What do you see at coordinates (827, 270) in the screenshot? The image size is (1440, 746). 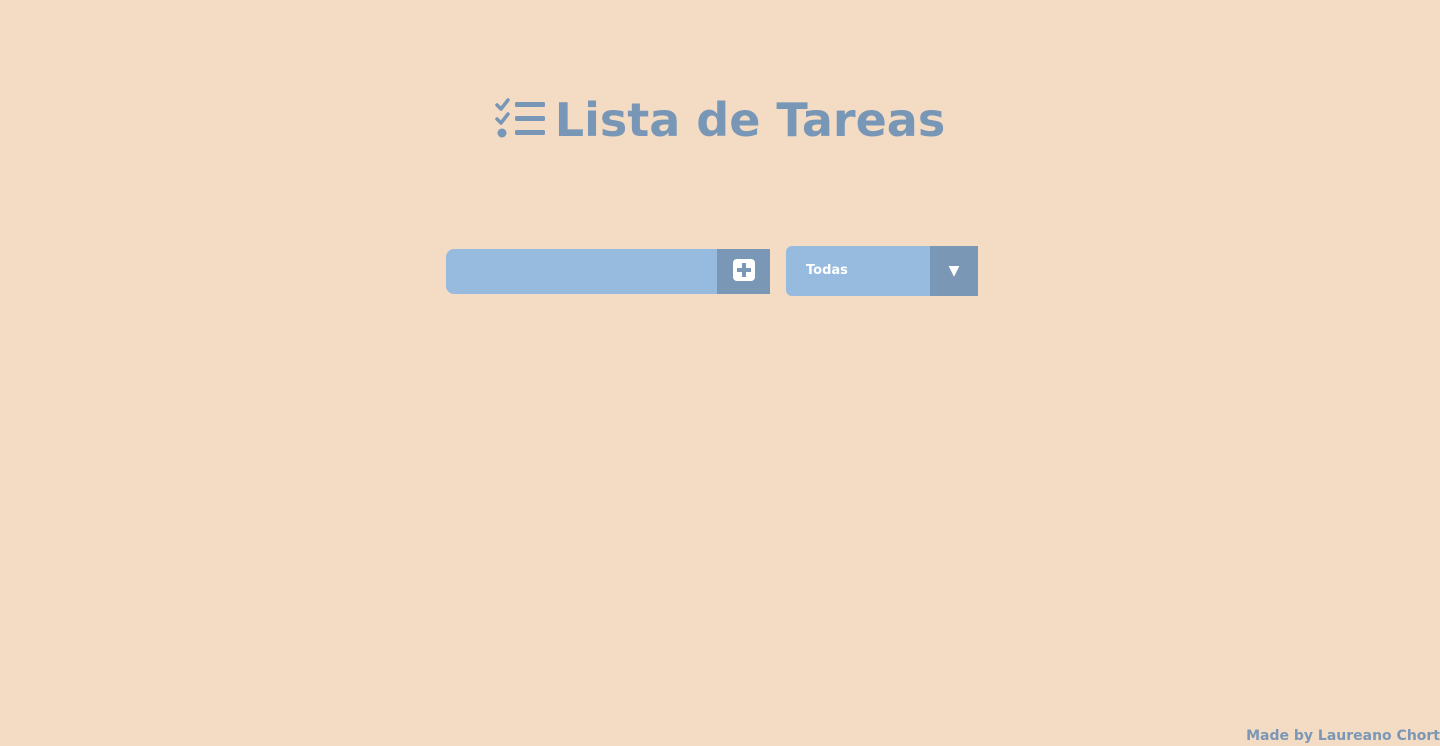 I see `filter-selected-value: Todas` at bounding box center [827, 270].